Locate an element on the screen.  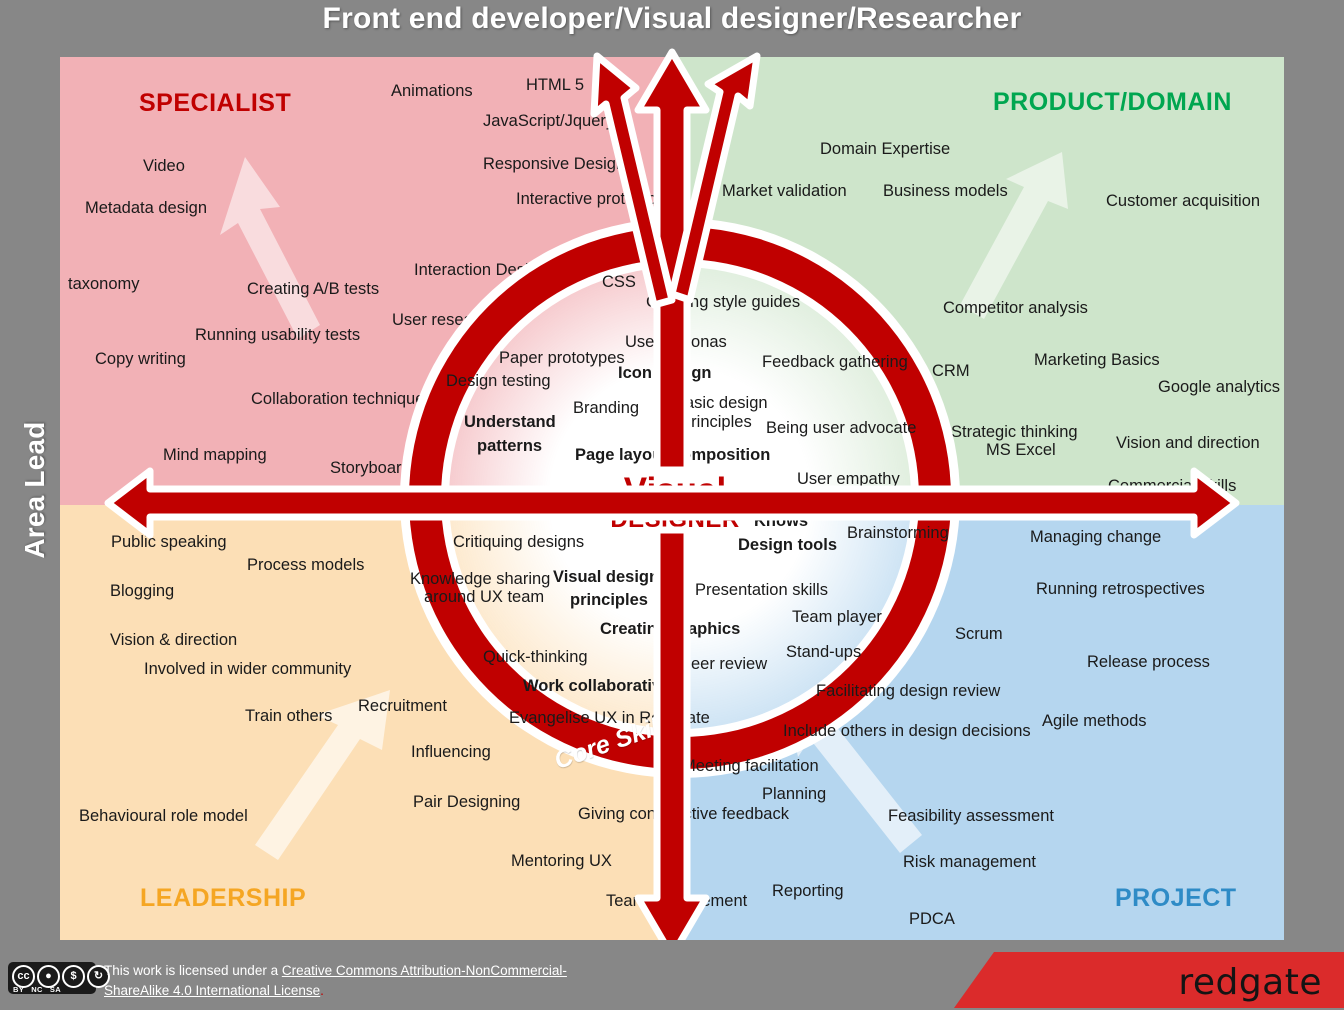
license-suffix: . is located at coordinates (322, 990).